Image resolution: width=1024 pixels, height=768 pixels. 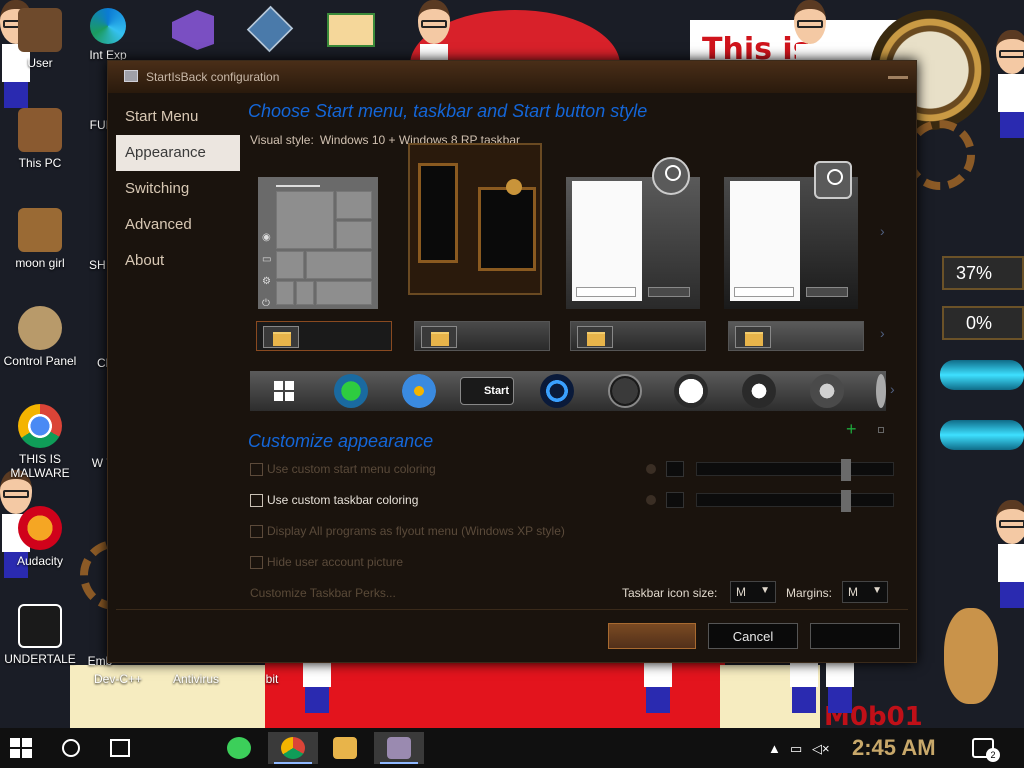 I want to click on desktop-icon-dev-cpp: Dev-C++, so click(x=118, y=679).